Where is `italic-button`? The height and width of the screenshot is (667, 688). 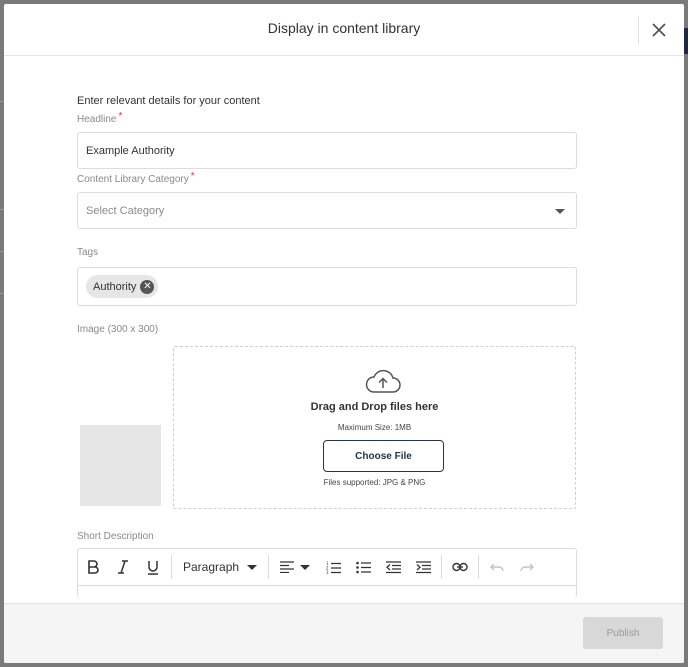 italic-button is located at coordinates (123, 567).